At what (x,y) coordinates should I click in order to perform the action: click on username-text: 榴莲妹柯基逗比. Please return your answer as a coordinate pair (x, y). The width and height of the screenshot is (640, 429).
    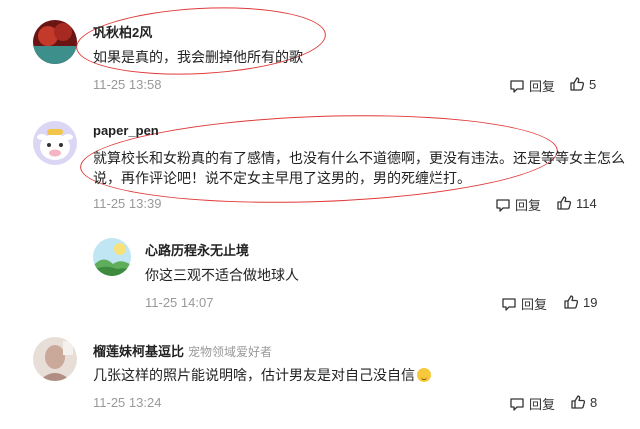
    Looking at the image, I should click on (139, 351).